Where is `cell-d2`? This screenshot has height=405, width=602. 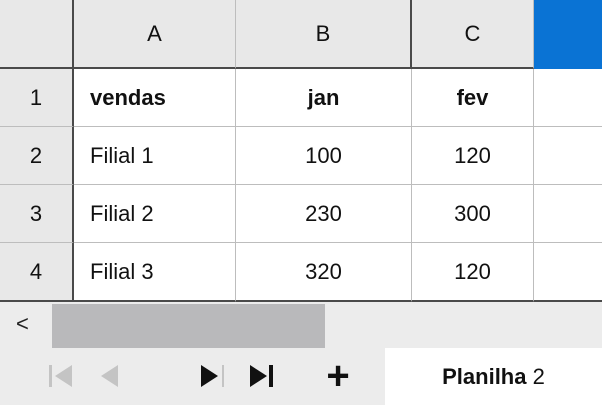
cell-d2 is located at coordinates (568, 156).